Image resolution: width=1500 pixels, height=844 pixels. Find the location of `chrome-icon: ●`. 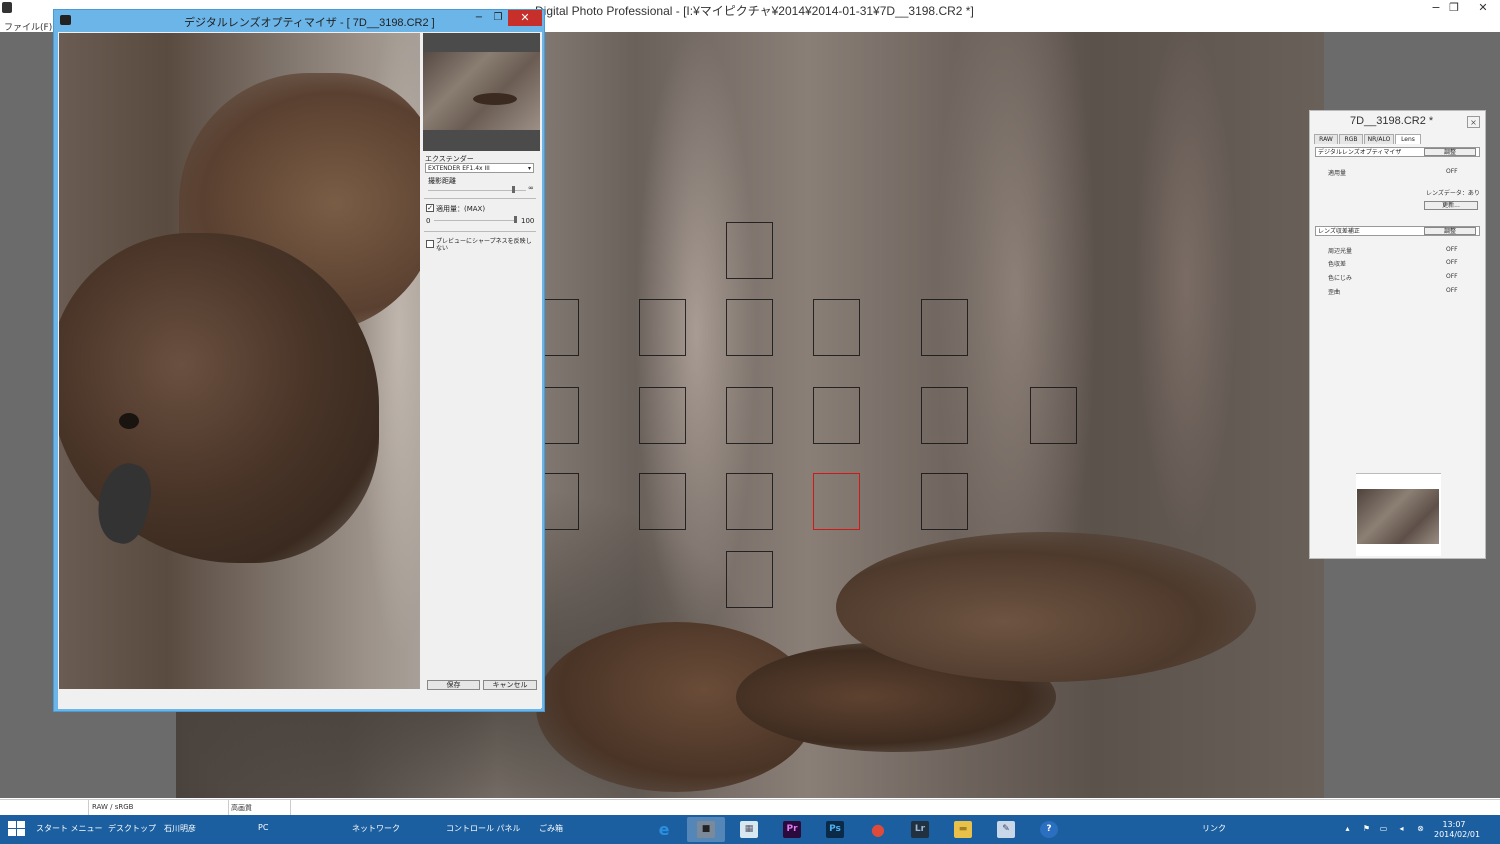

chrome-icon: ● is located at coordinates (878, 829).